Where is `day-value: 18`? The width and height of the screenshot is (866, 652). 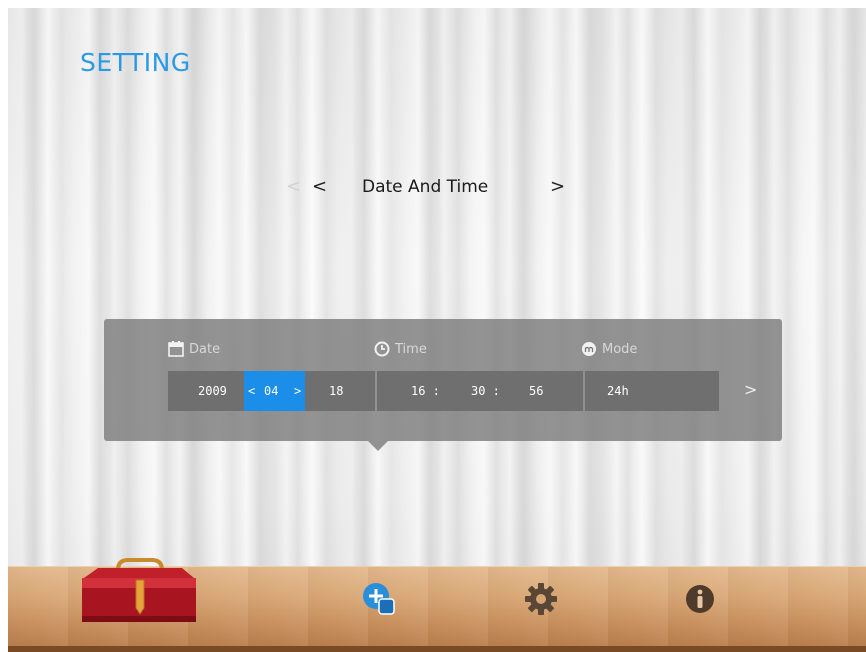 day-value: 18 is located at coordinates (336, 391).